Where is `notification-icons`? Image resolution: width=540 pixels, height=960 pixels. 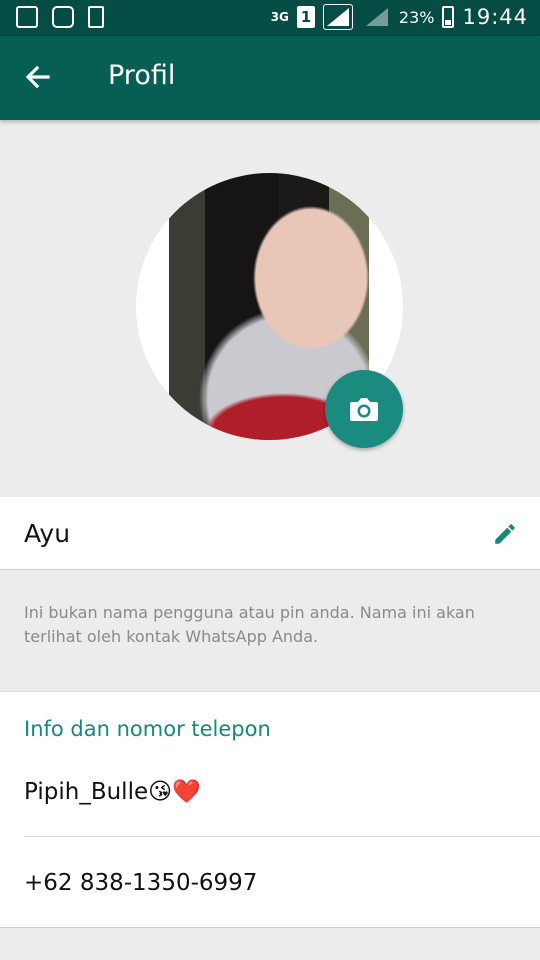 notification-icons is located at coordinates (60, 17).